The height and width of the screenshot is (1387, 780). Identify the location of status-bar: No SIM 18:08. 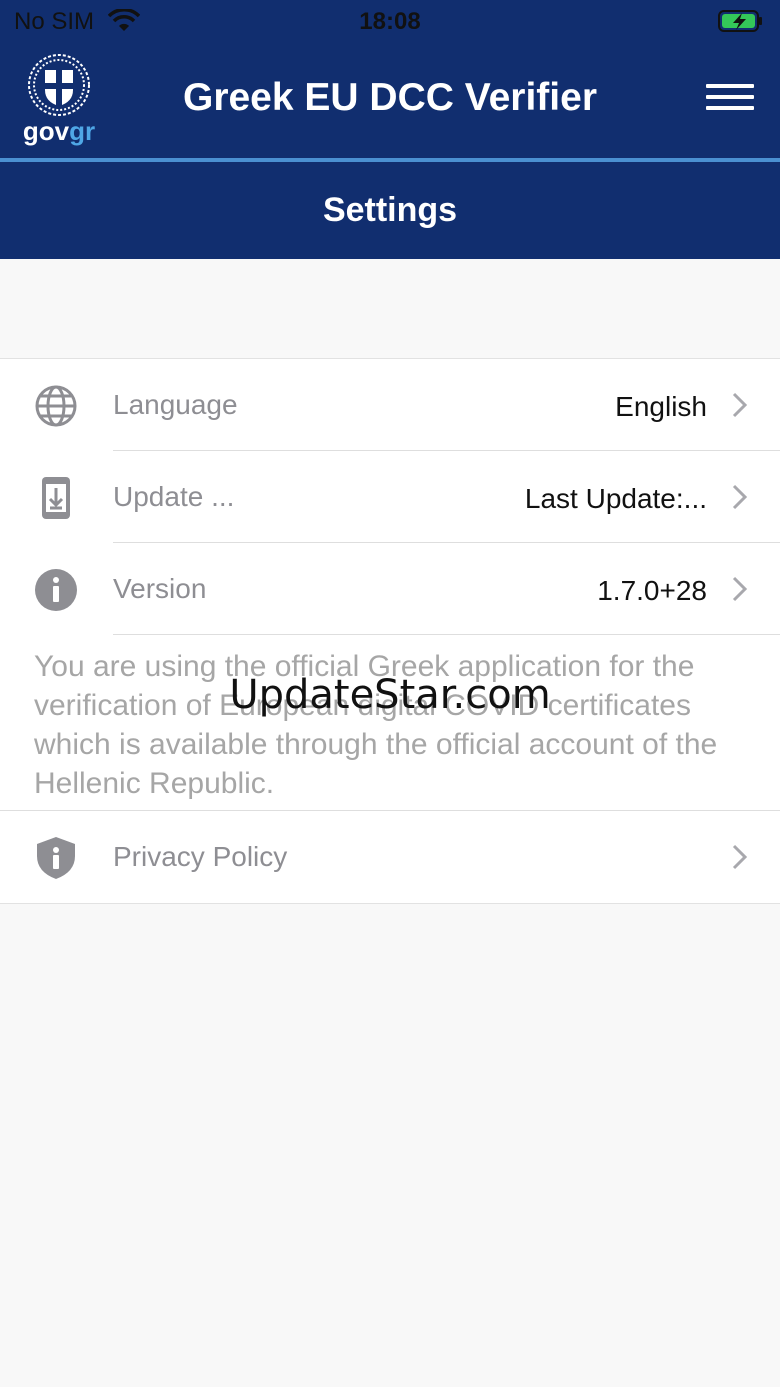
(390, 21).